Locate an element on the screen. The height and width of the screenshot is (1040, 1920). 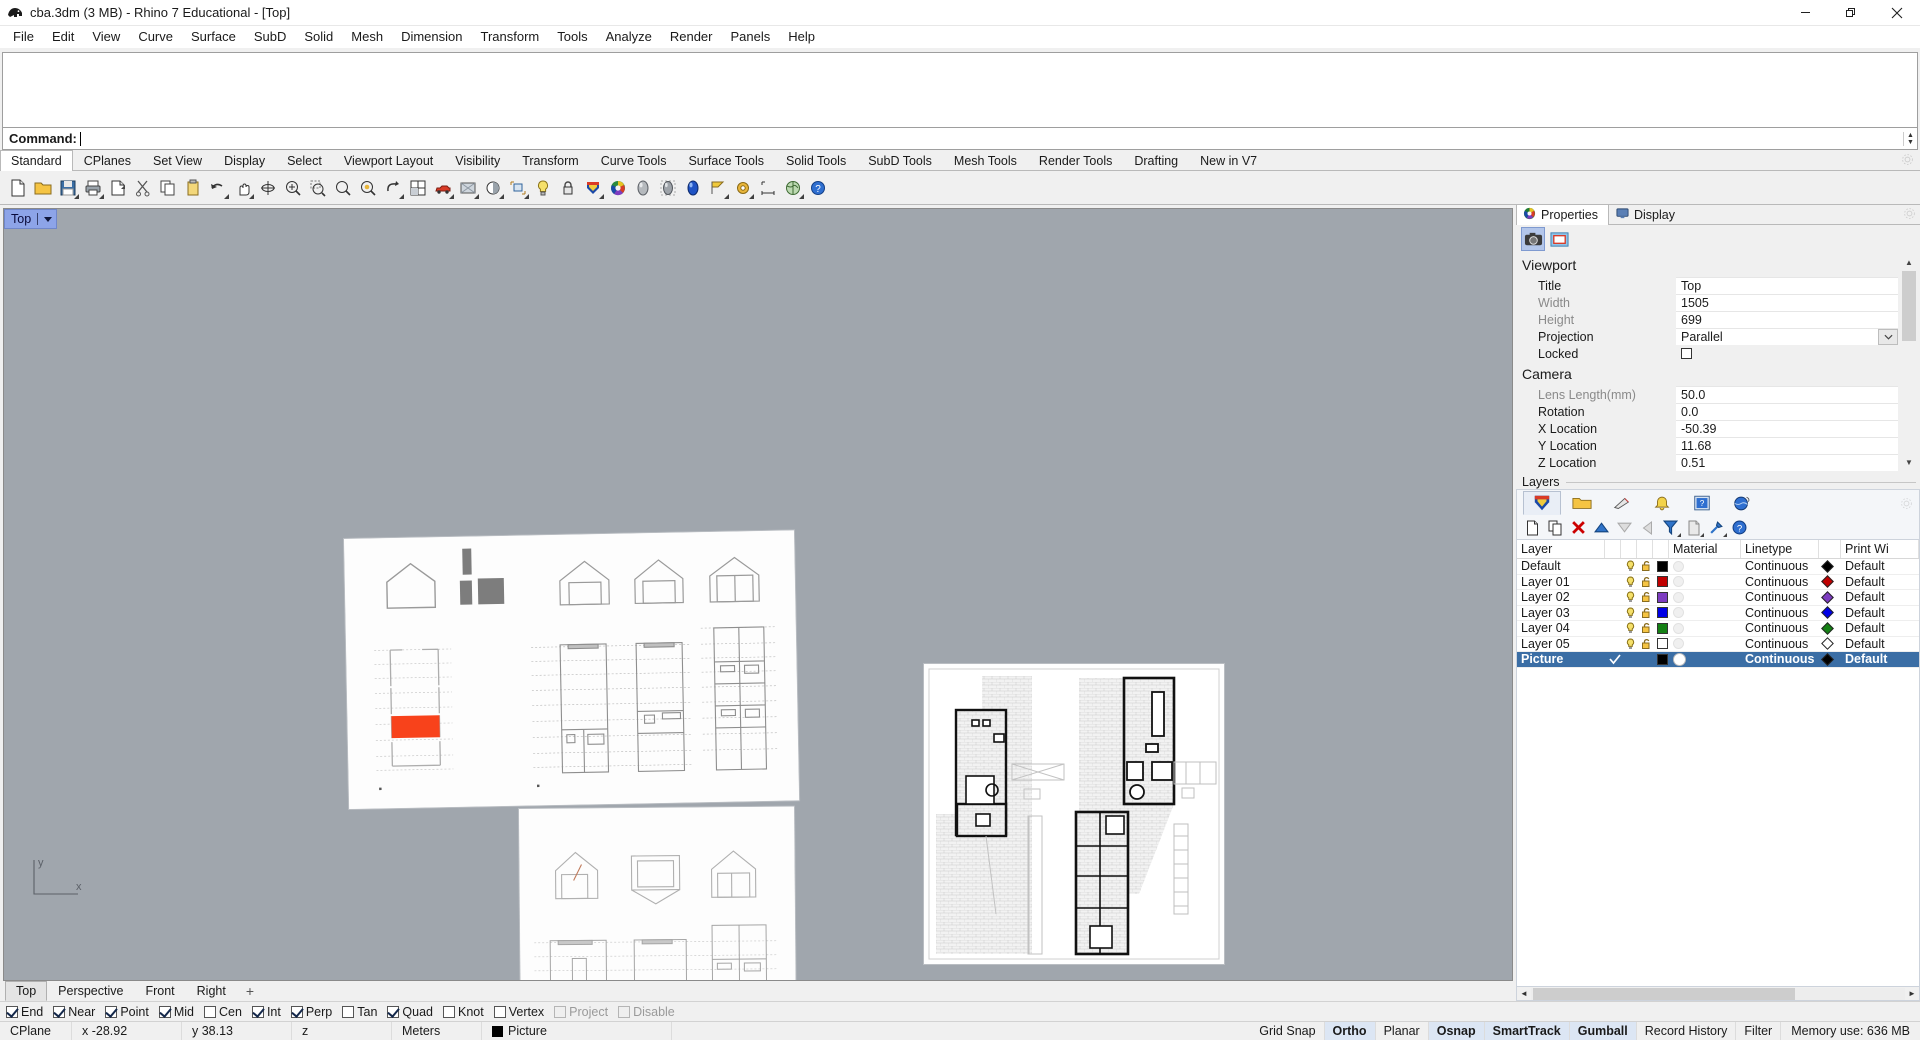
layer-name: Default is located at coordinates (1561, 566).